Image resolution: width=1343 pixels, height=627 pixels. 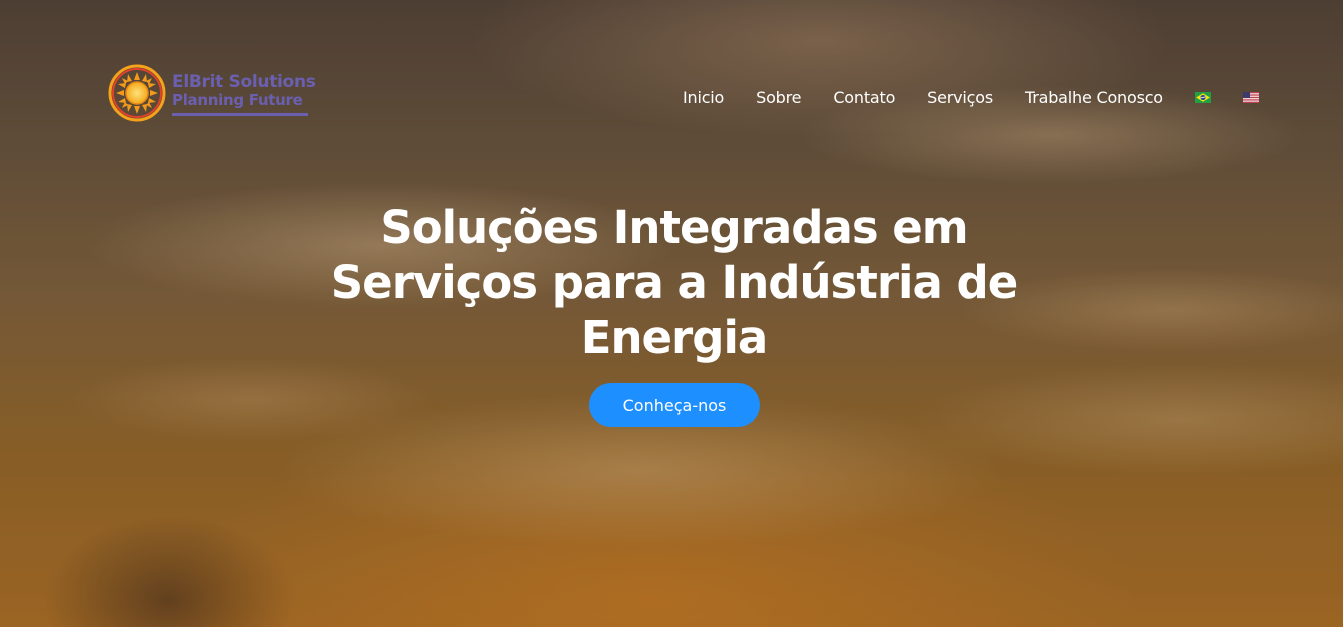 What do you see at coordinates (960, 97) in the screenshot?
I see `nav-item-servicos: Serviços` at bounding box center [960, 97].